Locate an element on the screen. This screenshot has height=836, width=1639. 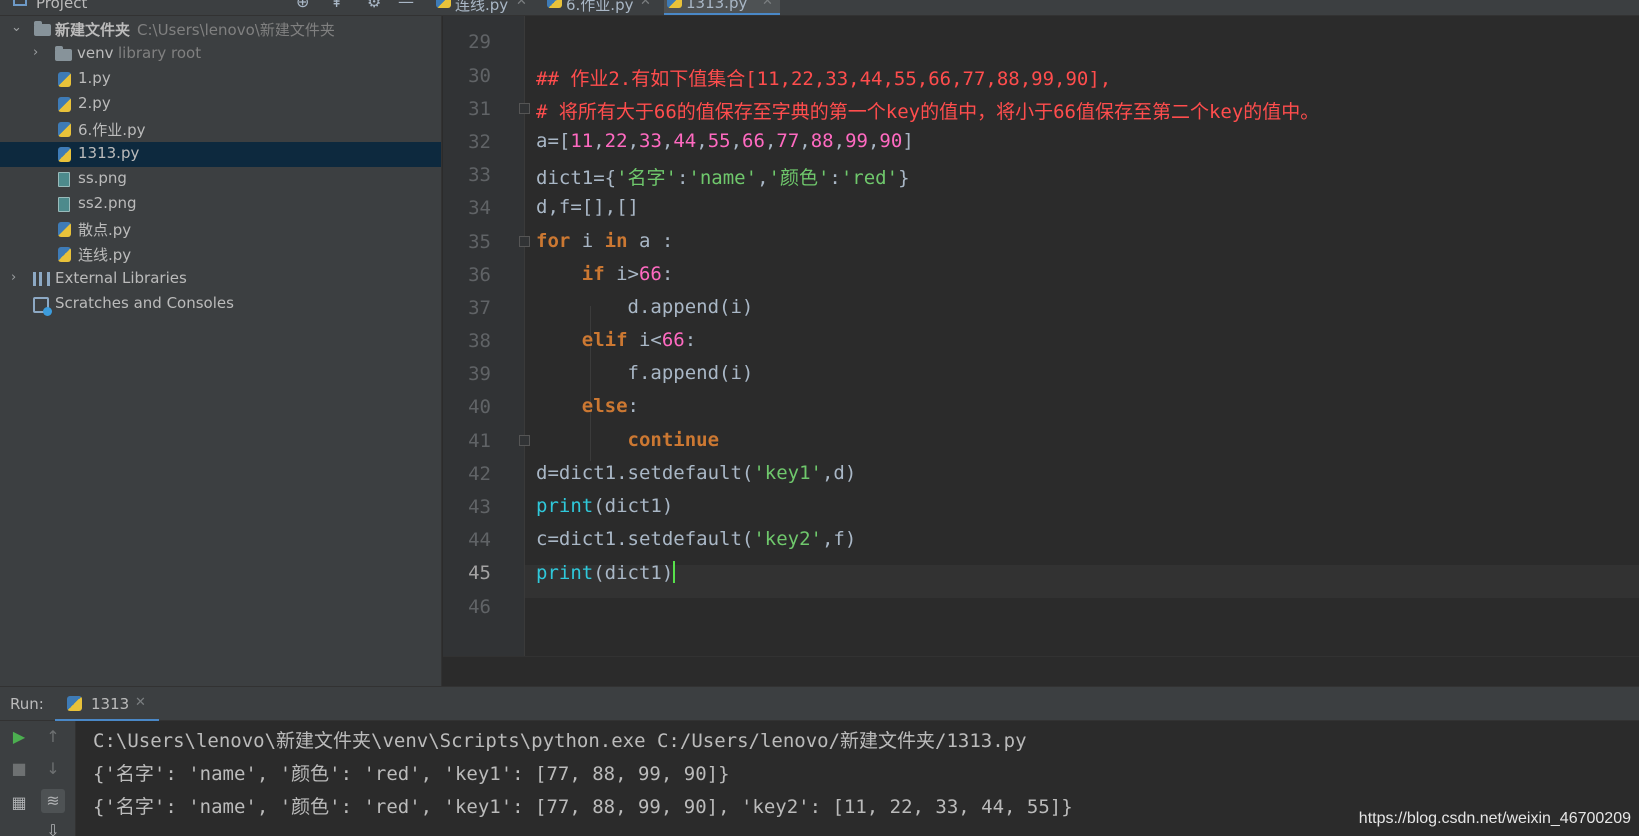
line-number: 32 is located at coordinates (479, 142).